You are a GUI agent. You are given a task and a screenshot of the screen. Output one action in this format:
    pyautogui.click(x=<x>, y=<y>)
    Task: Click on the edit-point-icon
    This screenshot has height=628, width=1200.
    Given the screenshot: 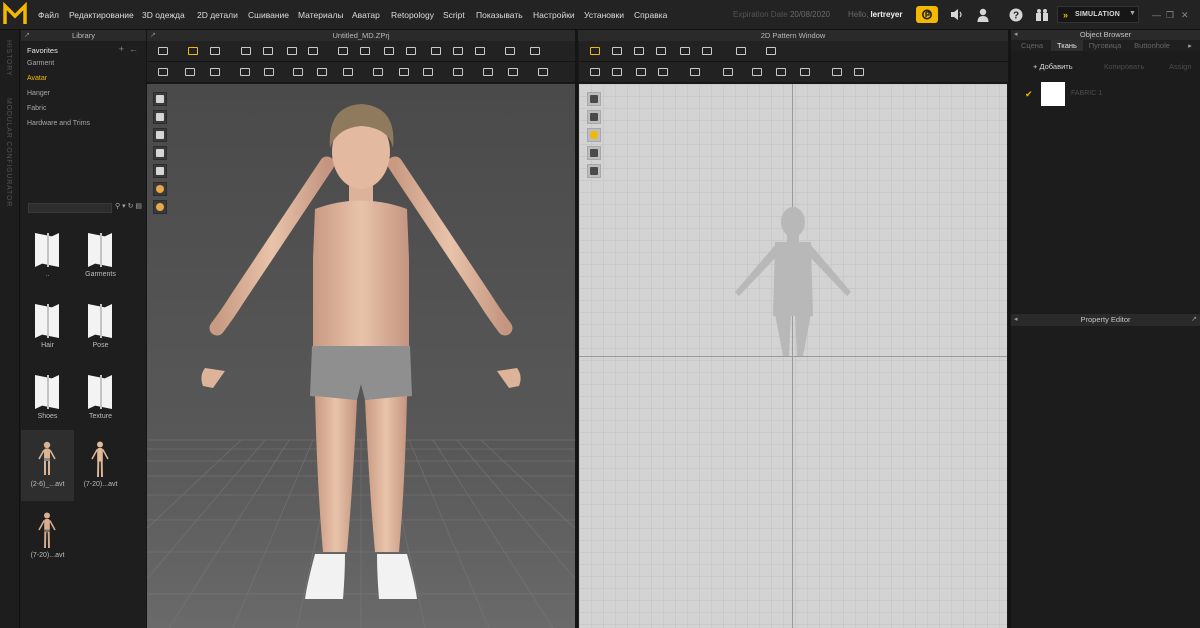 What is the action you would take?
    pyautogui.click(x=617, y=51)
    